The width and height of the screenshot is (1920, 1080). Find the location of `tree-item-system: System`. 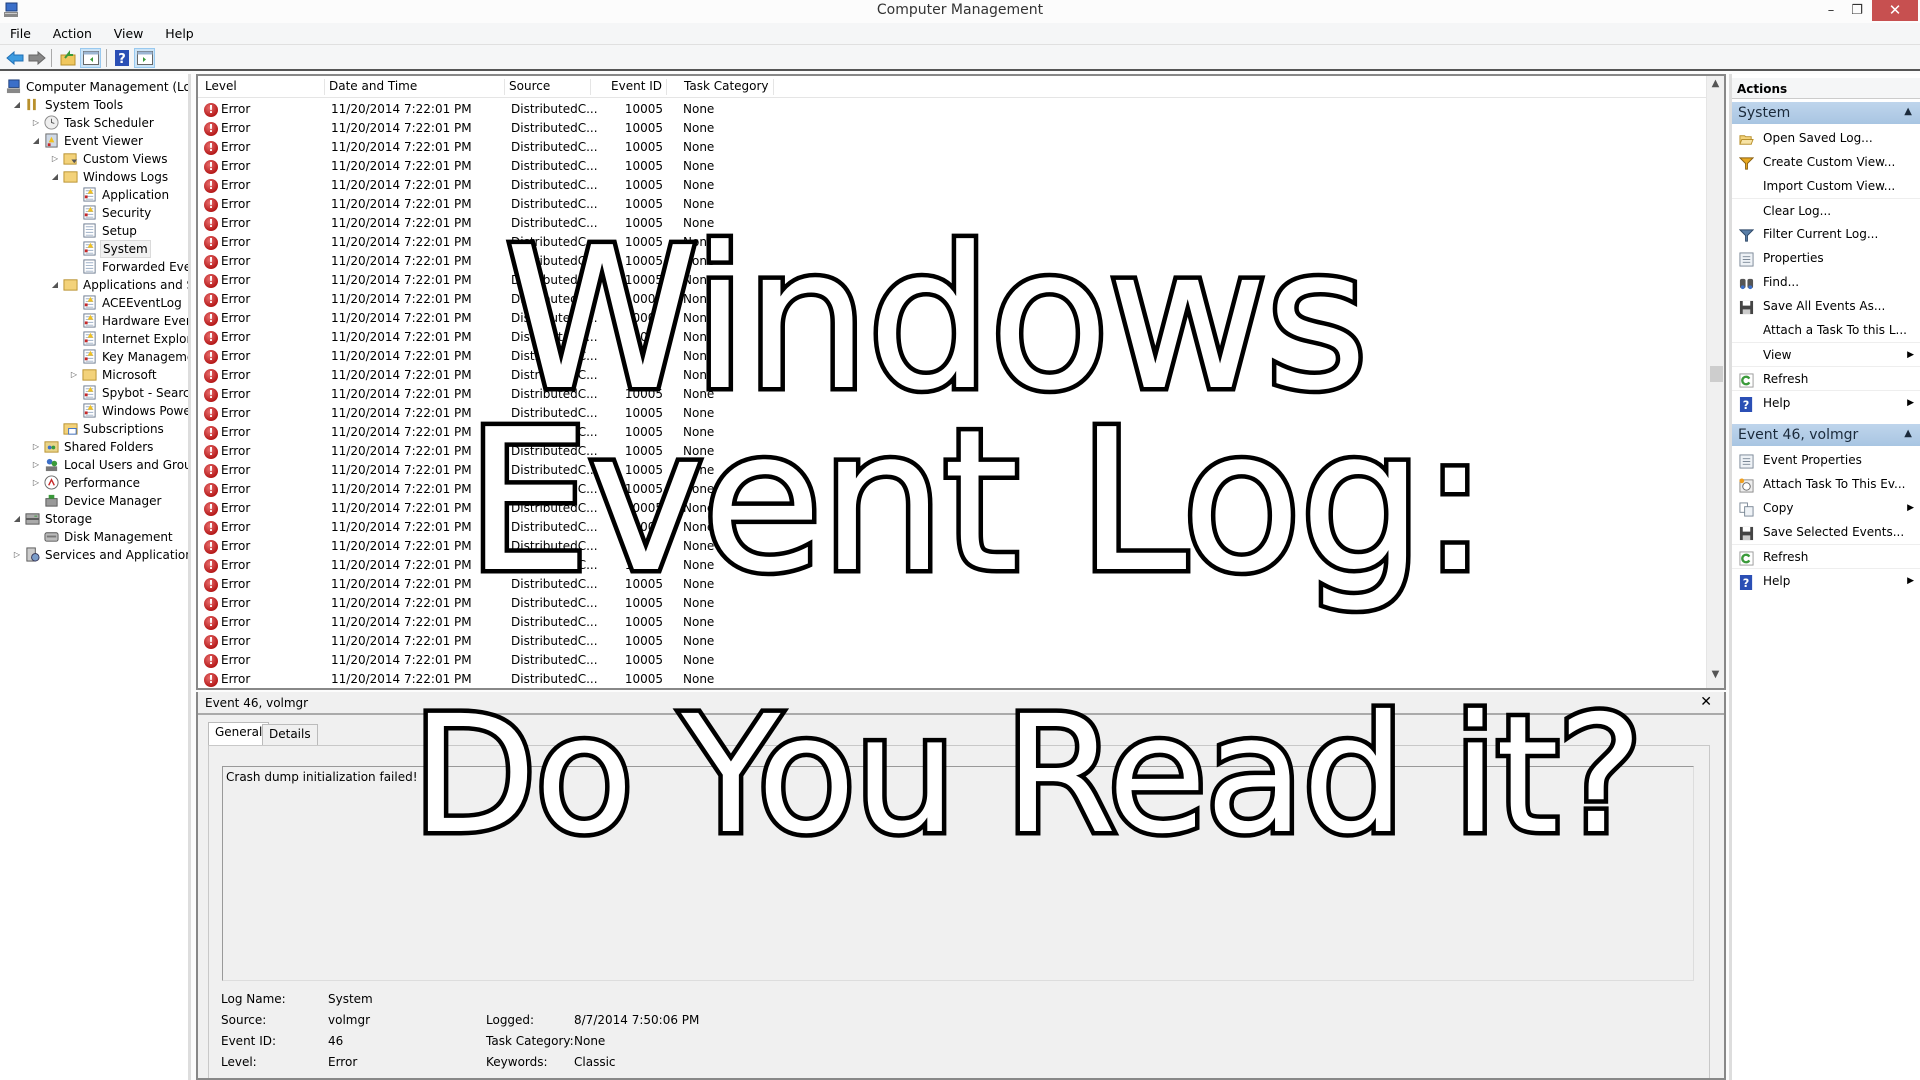

tree-item-system: System is located at coordinates (94, 249).